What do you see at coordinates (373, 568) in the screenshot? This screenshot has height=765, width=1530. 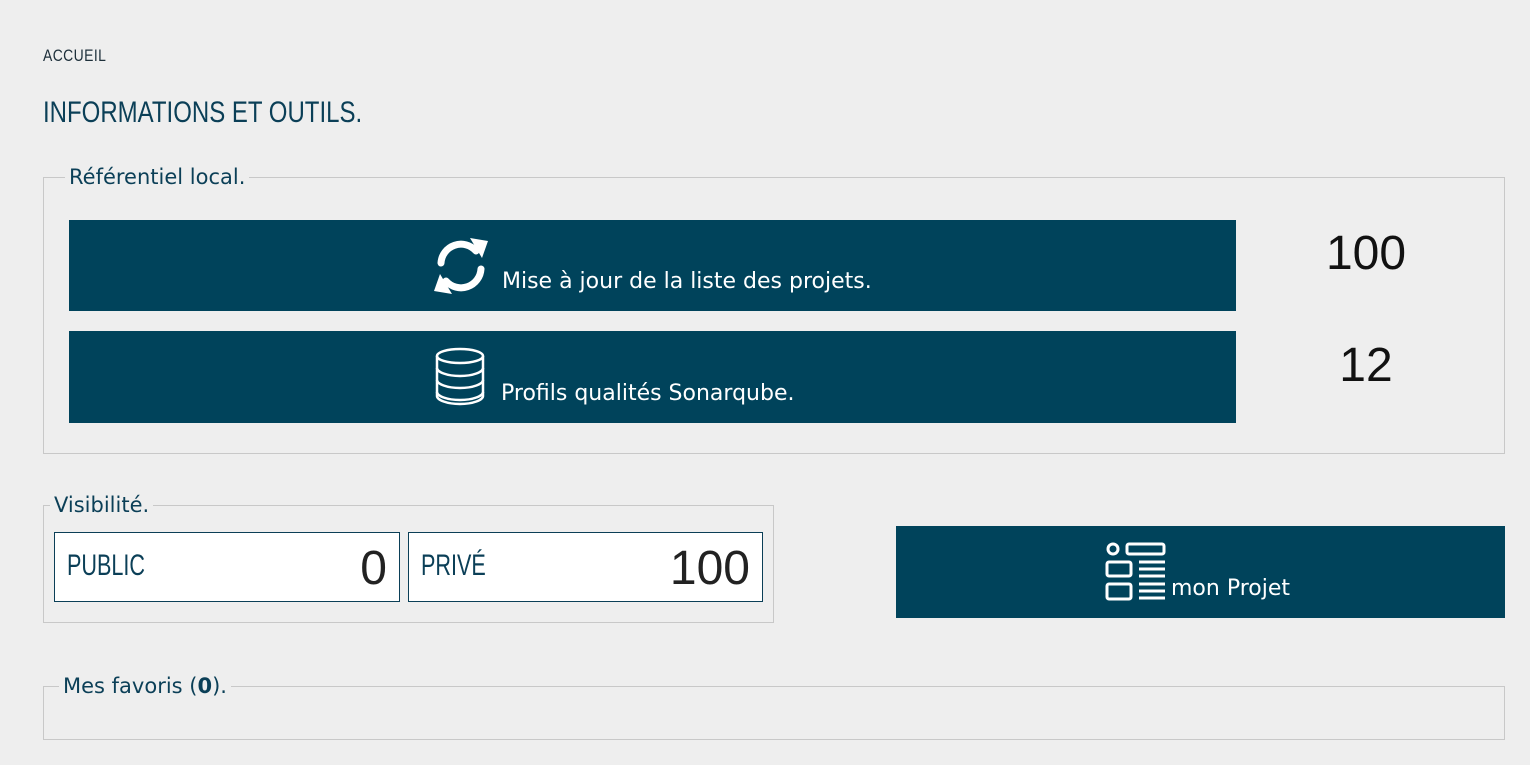 I see `public-value: 0` at bounding box center [373, 568].